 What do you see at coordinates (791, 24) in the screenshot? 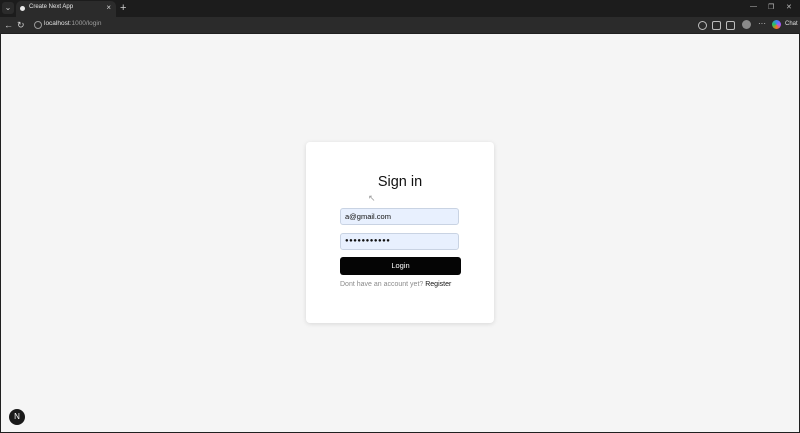
I see `chat-button-label: Chat` at bounding box center [791, 24].